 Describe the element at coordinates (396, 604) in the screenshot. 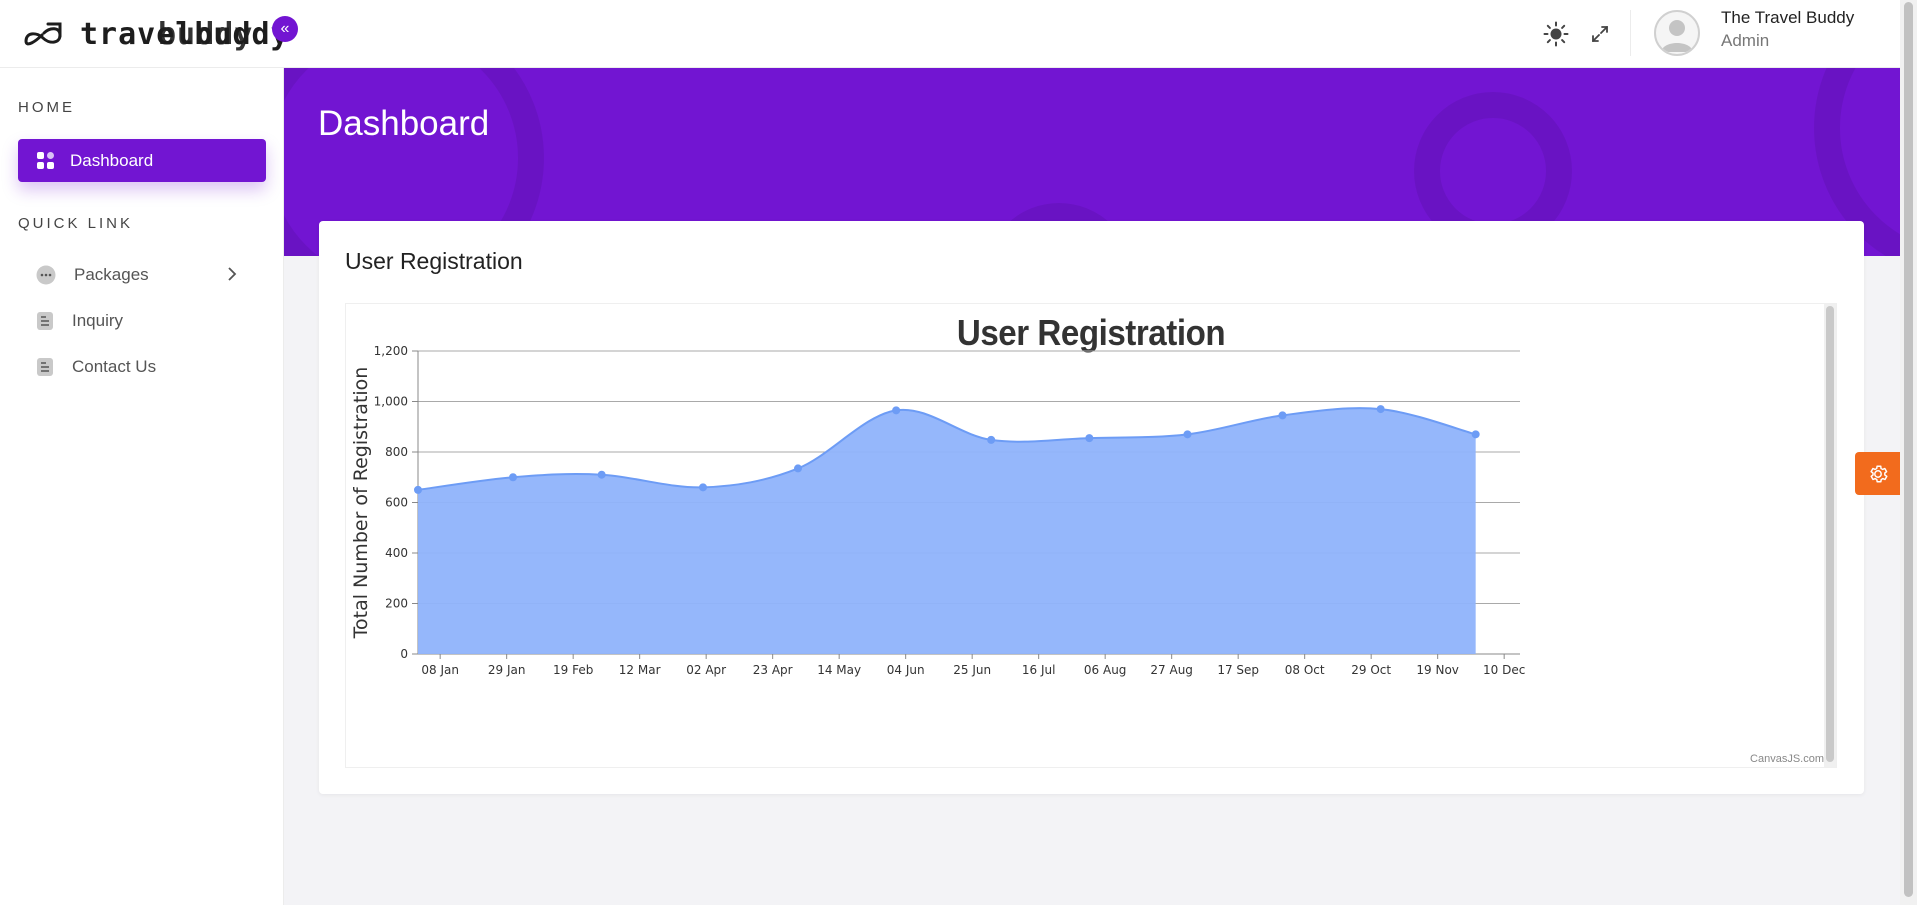

I see `y-tick-label: 200` at that location.